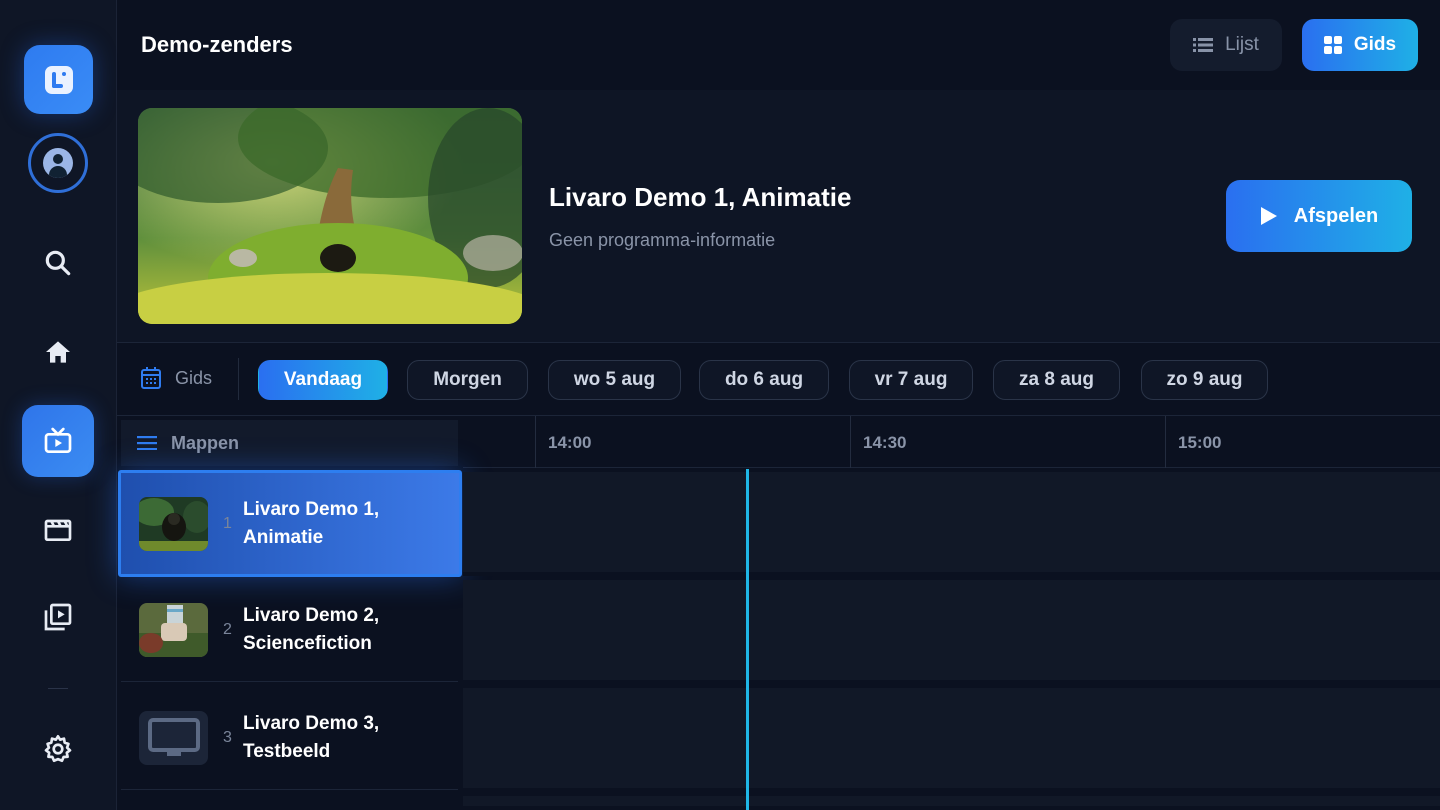  Describe the element at coordinates (467, 380) in the screenshot. I see `day-tab-tomorrow: Morgen` at that location.